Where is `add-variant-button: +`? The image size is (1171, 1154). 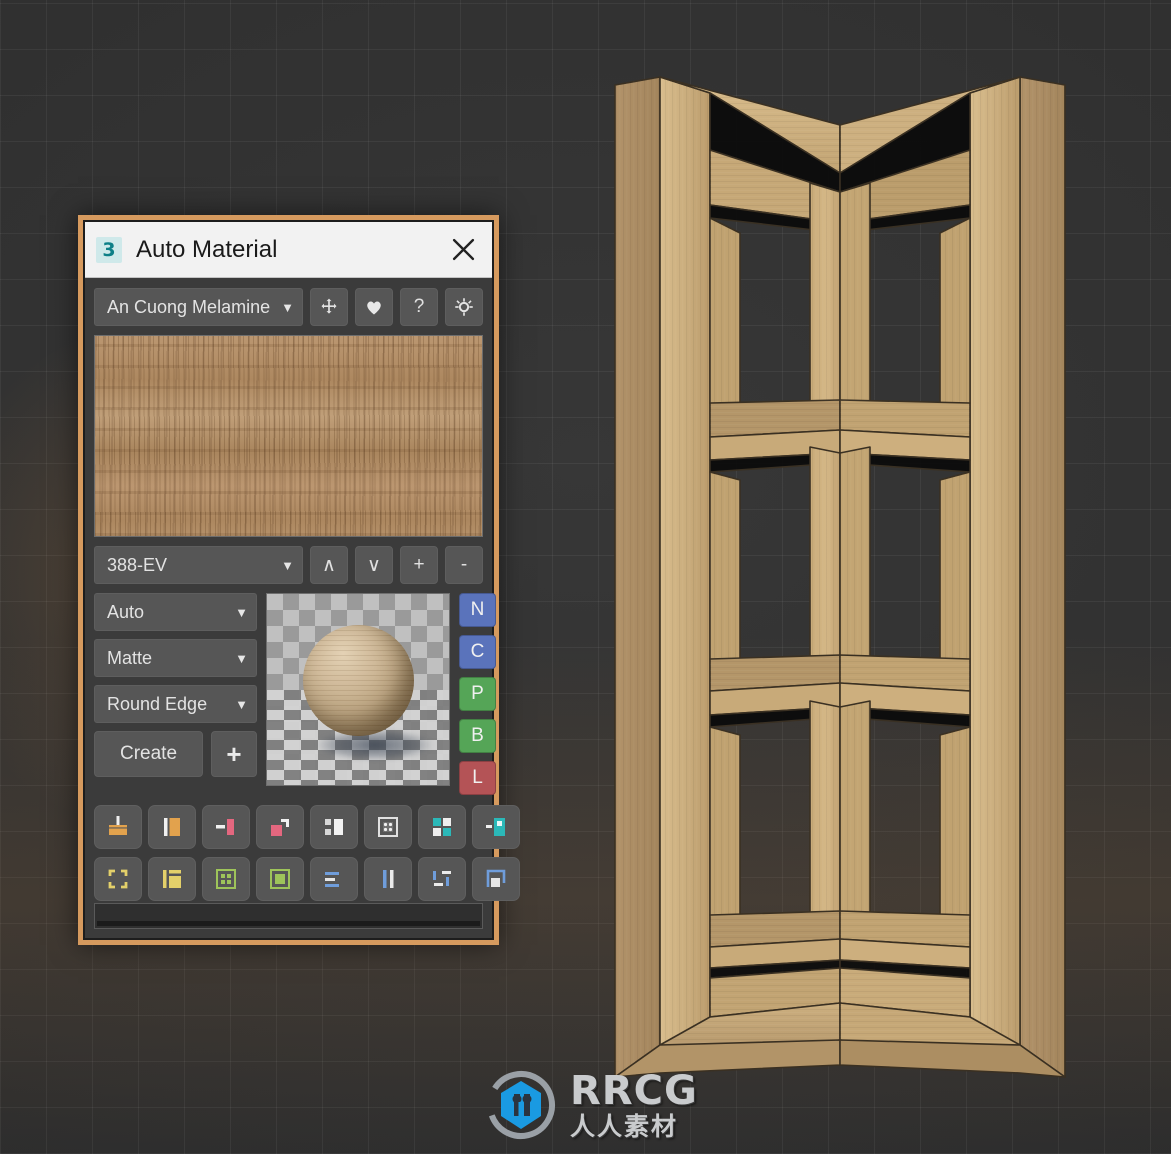 add-variant-button: + is located at coordinates (419, 565).